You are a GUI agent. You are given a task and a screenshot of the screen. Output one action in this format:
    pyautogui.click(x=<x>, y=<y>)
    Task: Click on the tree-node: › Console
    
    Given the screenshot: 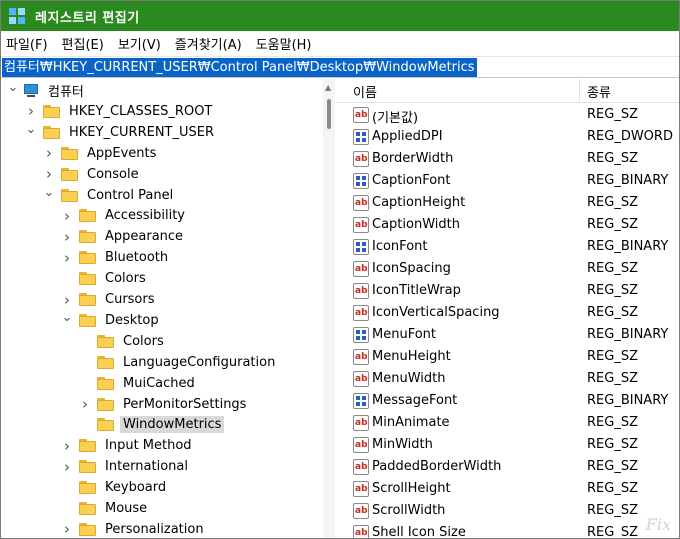 What is the action you would take?
    pyautogui.click(x=92, y=174)
    